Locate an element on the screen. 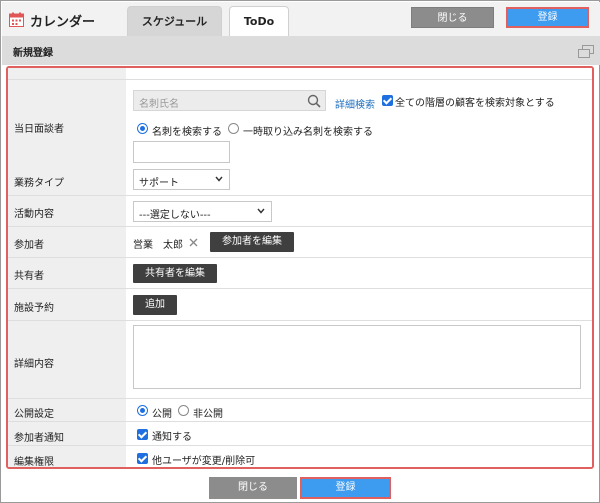 The image size is (600, 503). participants-label: 参加者 is located at coordinates (29, 245).